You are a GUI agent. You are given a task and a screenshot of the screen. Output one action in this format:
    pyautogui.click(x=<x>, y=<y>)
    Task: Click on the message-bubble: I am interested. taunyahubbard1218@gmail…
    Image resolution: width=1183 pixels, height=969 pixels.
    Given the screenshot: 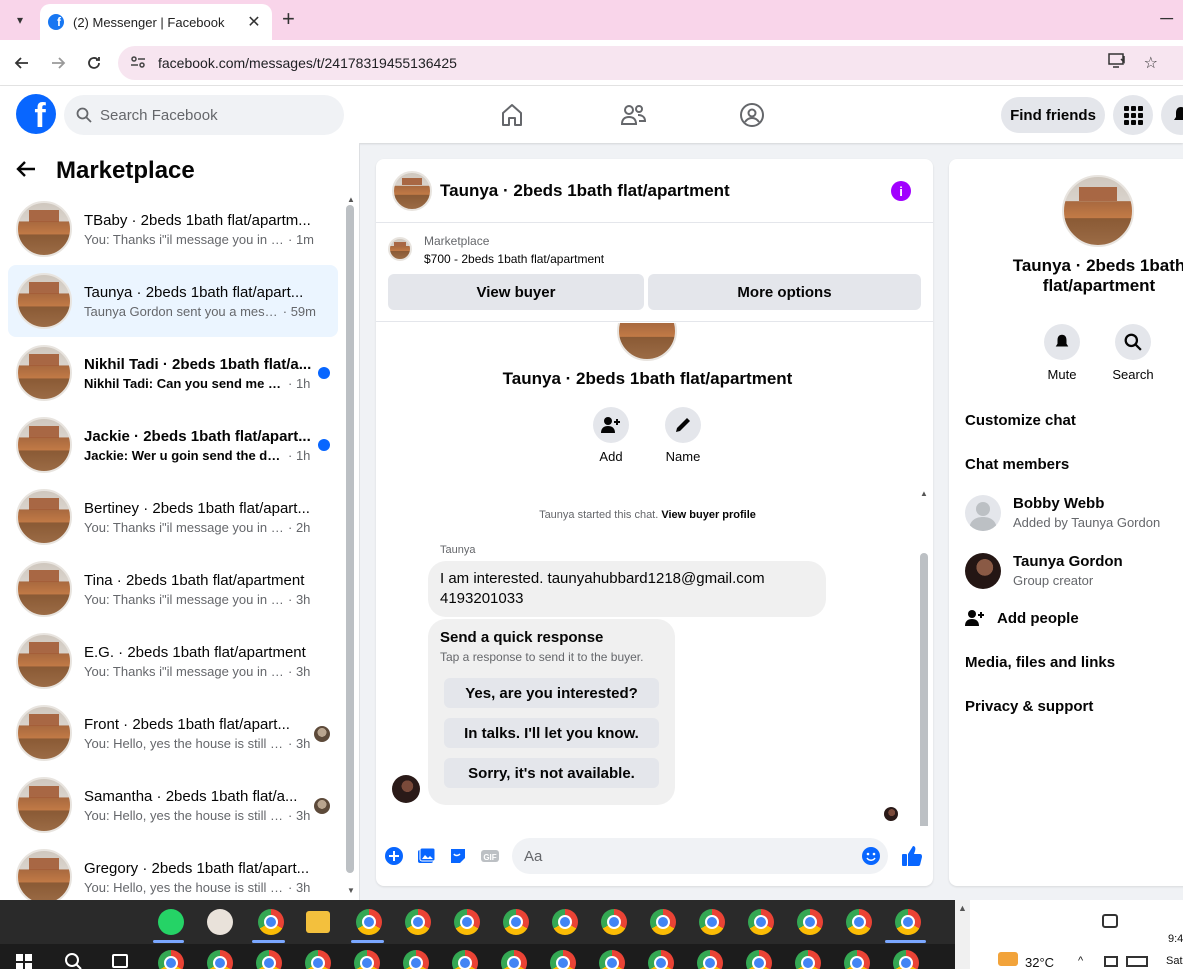 What is the action you would take?
    pyautogui.click(x=627, y=589)
    